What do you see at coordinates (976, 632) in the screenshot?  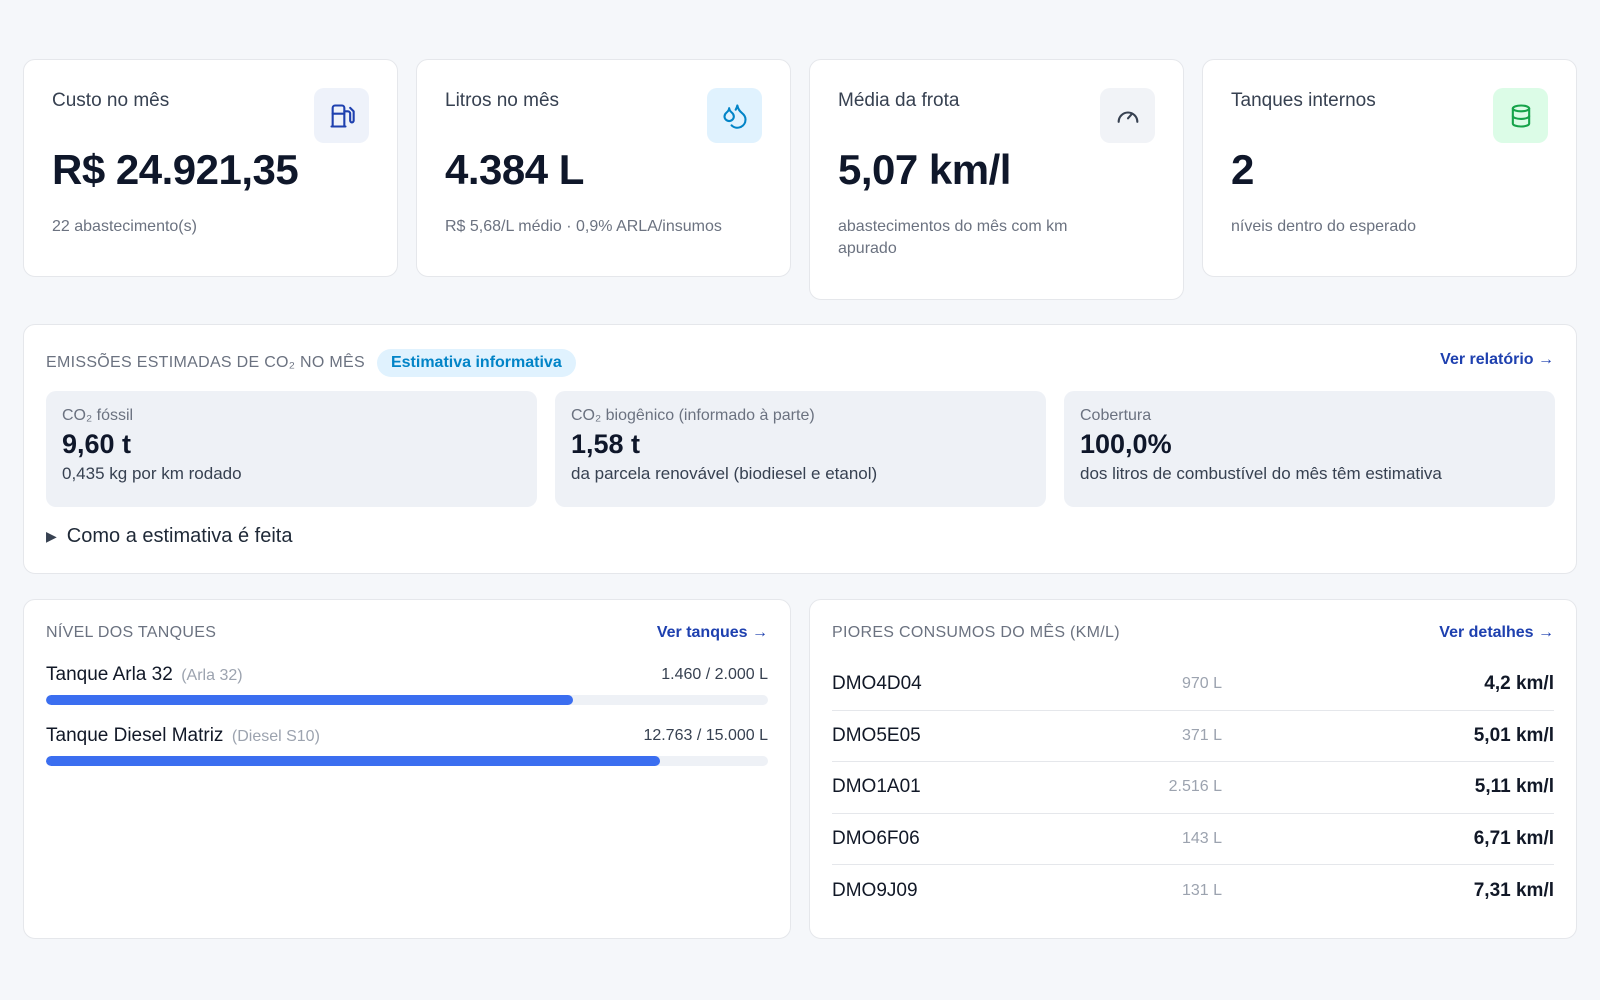 I see `worst-consumption-title: PIORES CONSUMOS DO MÊS (KM/L)` at bounding box center [976, 632].